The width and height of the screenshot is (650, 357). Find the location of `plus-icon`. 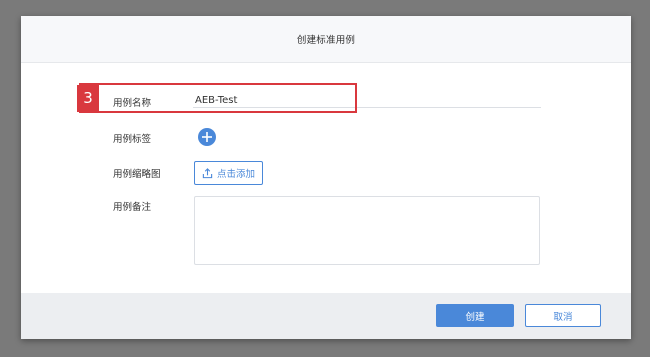

plus-icon is located at coordinates (207, 137).